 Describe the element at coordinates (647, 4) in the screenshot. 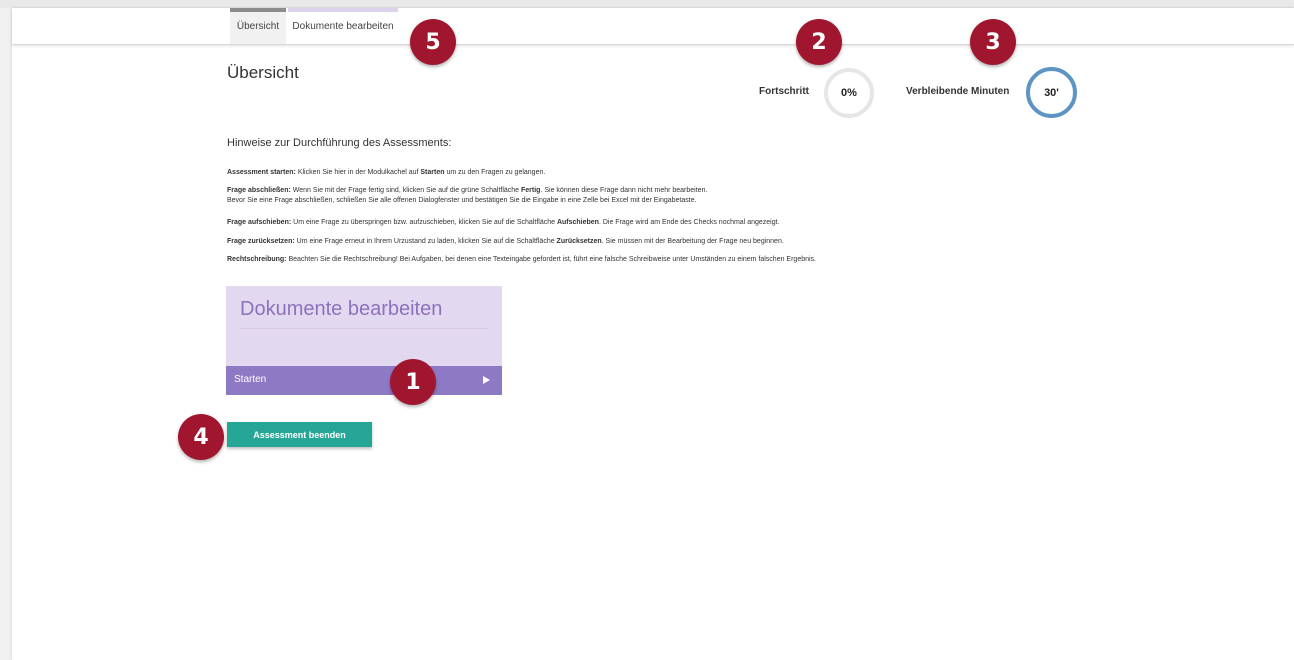

I see `top-strip` at that location.